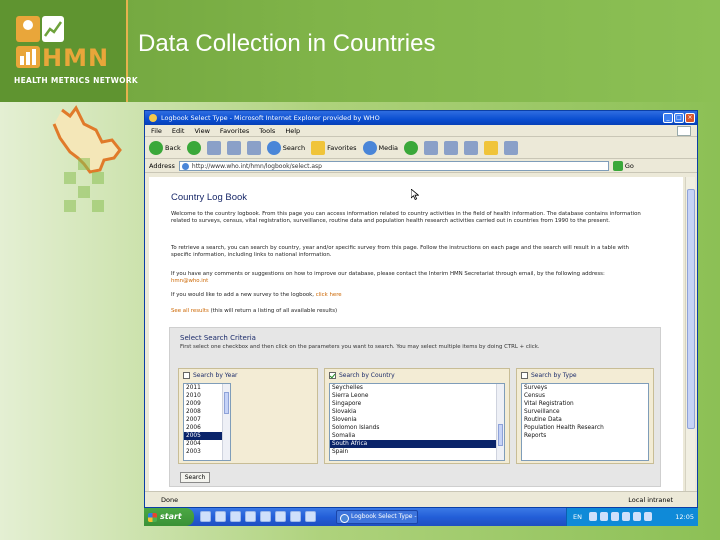  I want to click on maximize-button: □, so click(679, 118).